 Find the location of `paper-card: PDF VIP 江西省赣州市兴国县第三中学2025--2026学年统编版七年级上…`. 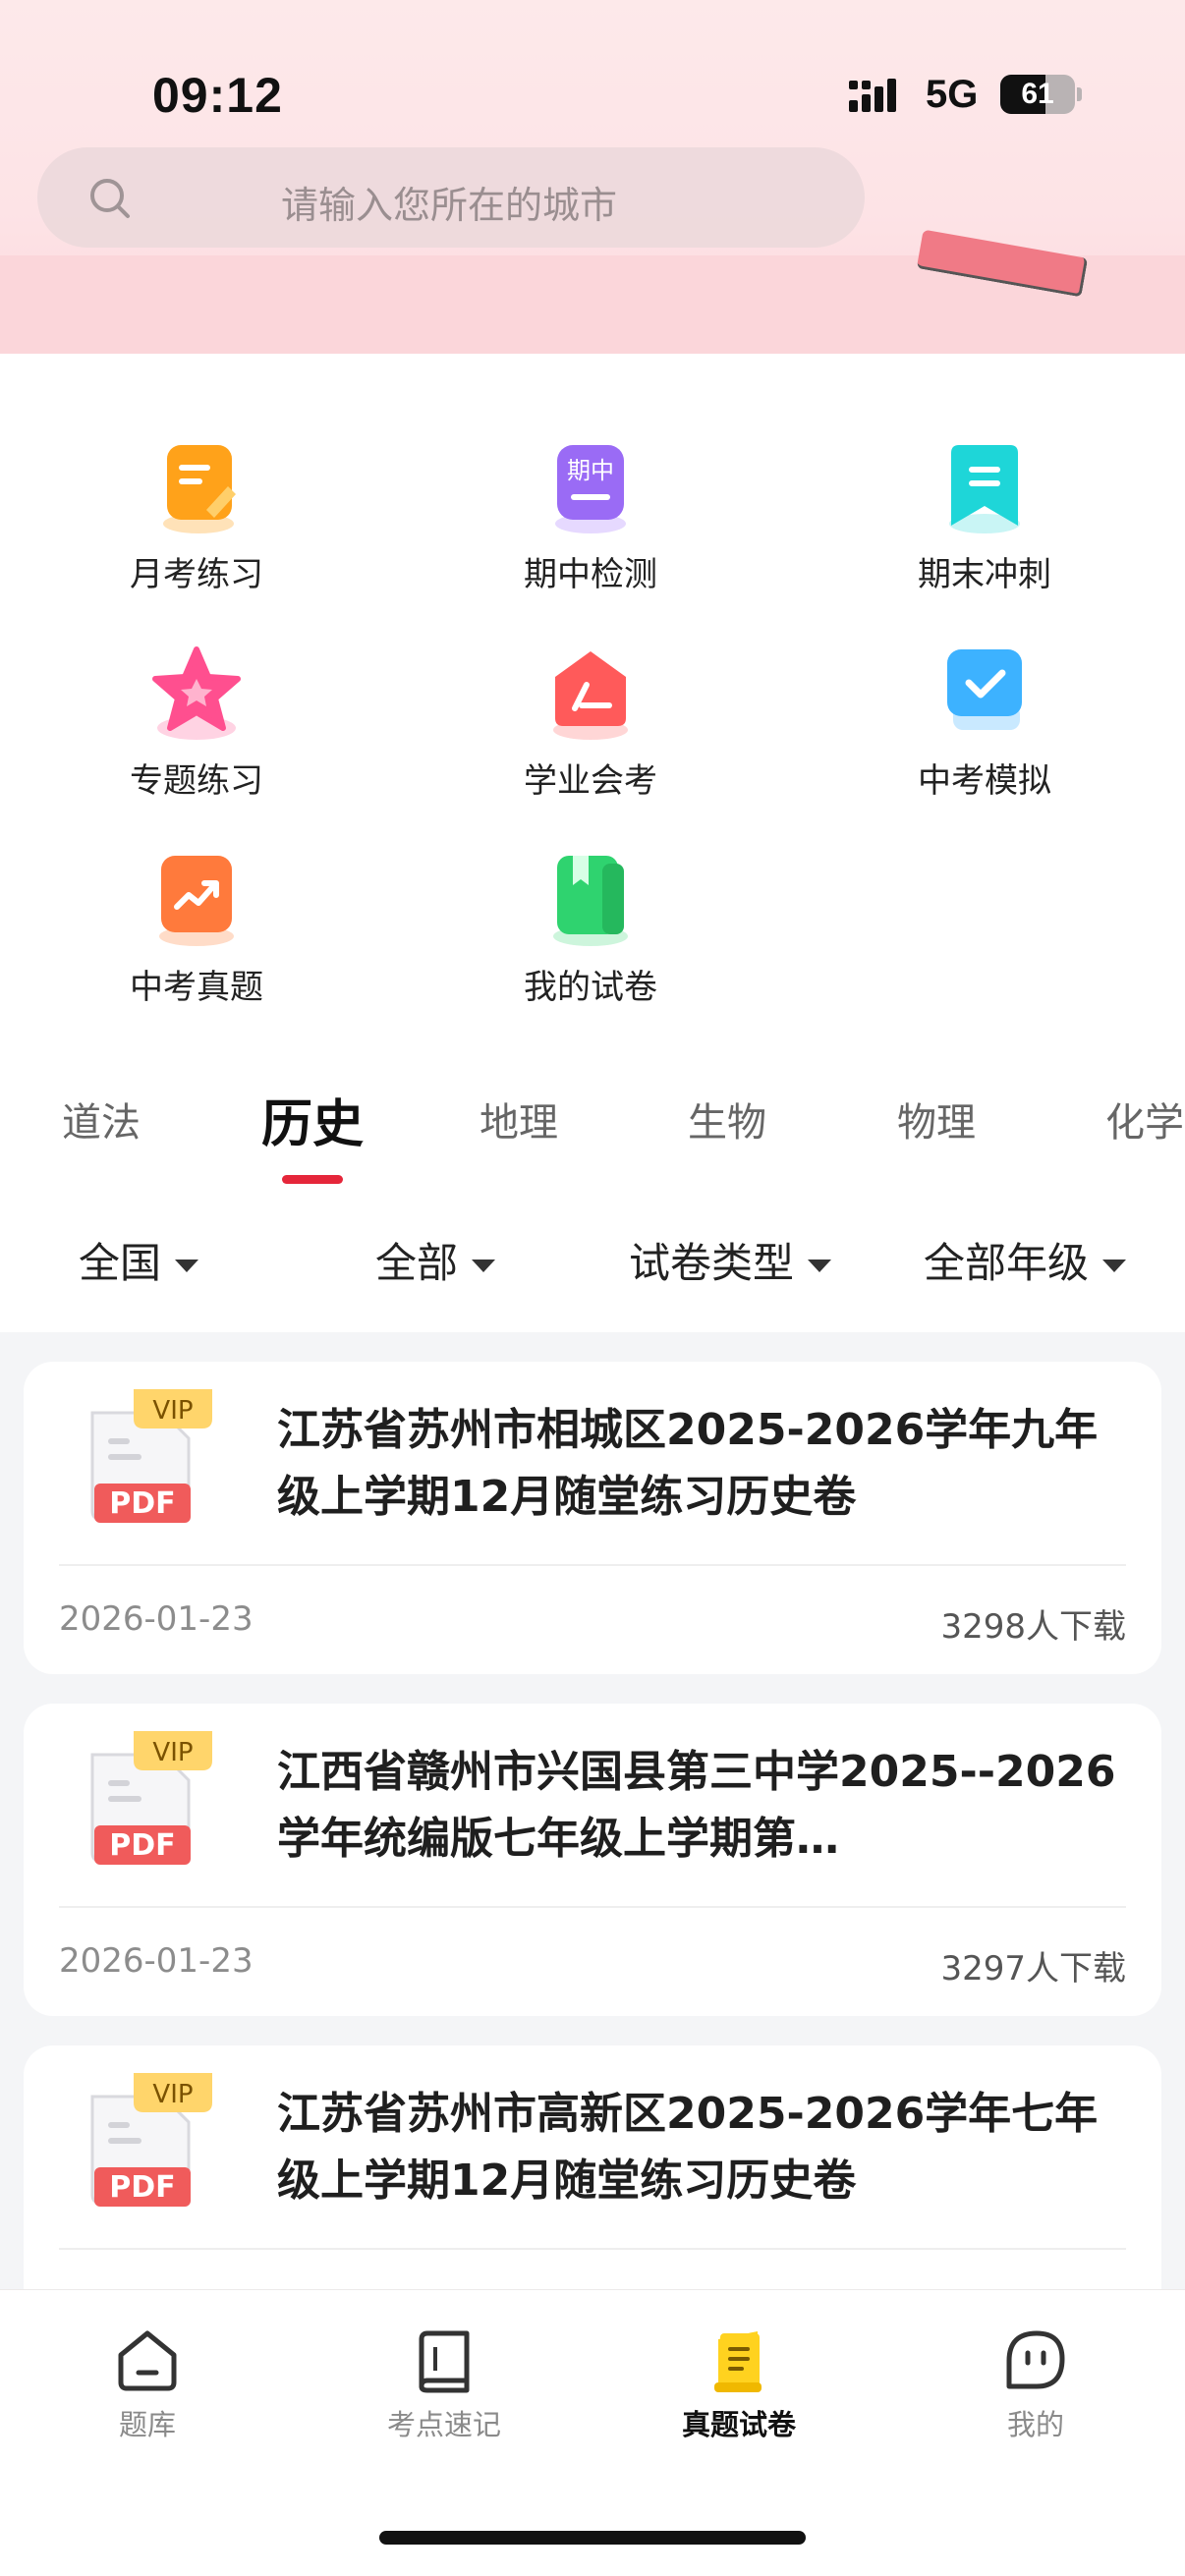

paper-card: PDF VIP 江西省赣州市兴国县第三中学2025--2026学年统编版七年级上… is located at coordinates (592, 1860).